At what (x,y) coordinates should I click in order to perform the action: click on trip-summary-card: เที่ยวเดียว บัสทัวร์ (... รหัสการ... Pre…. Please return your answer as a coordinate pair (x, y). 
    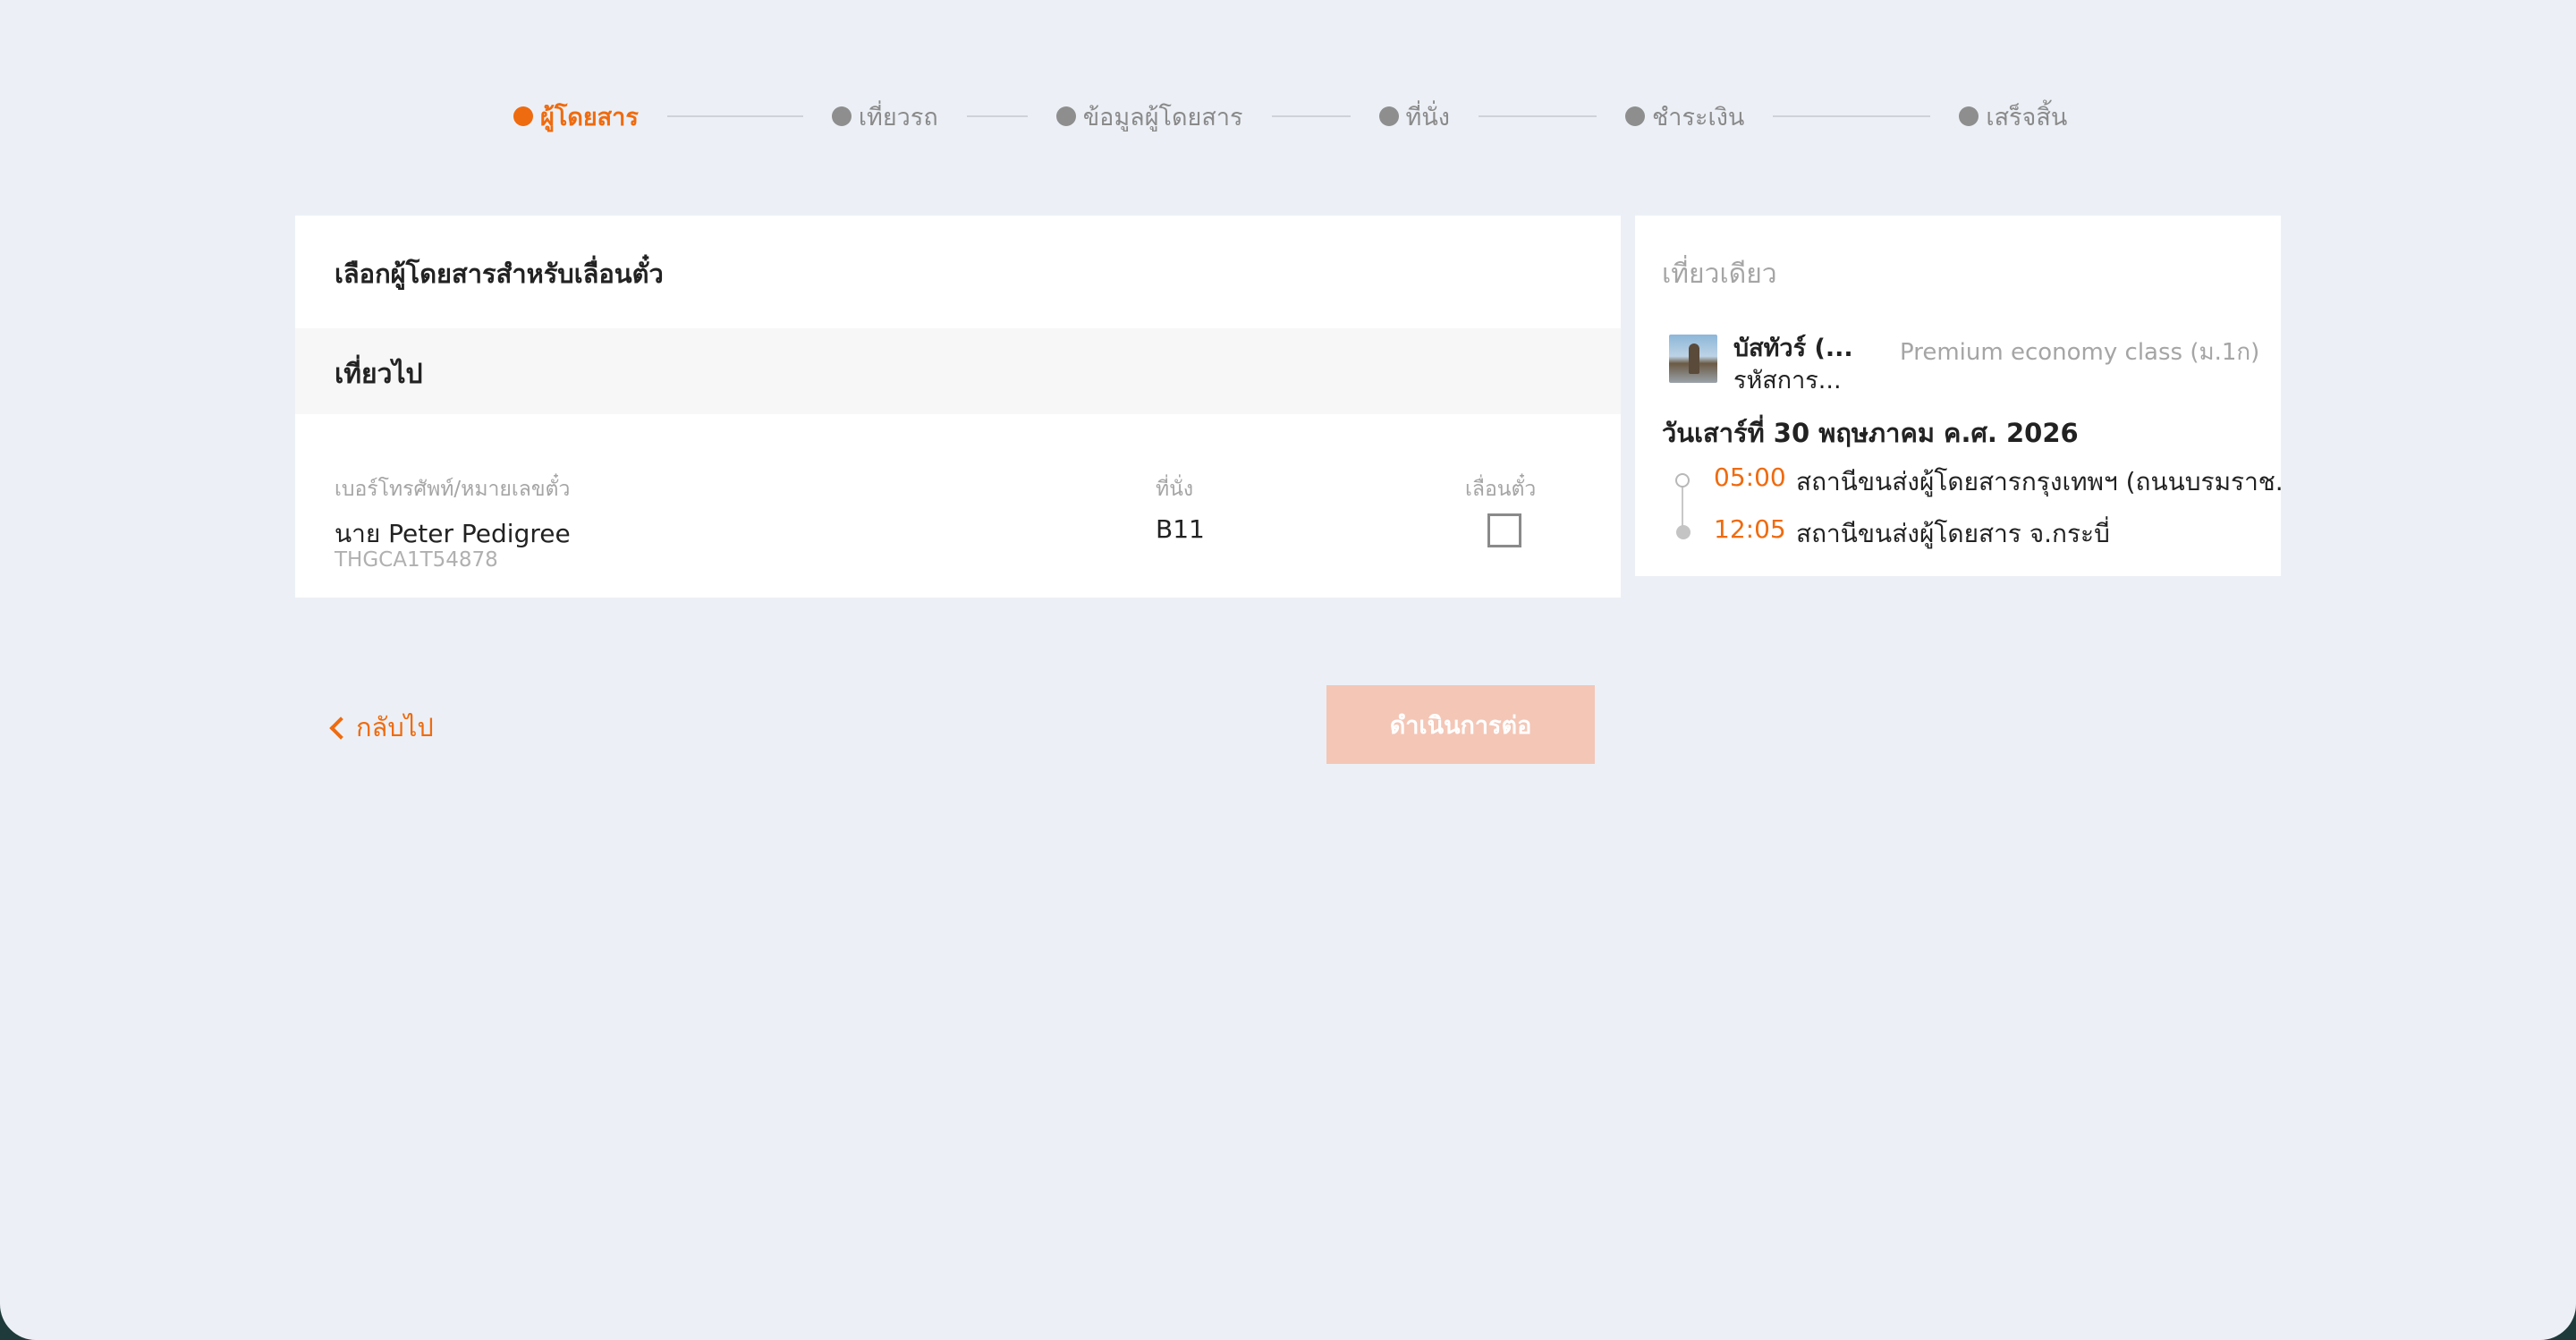
    Looking at the image, I should click on (1958, 396).